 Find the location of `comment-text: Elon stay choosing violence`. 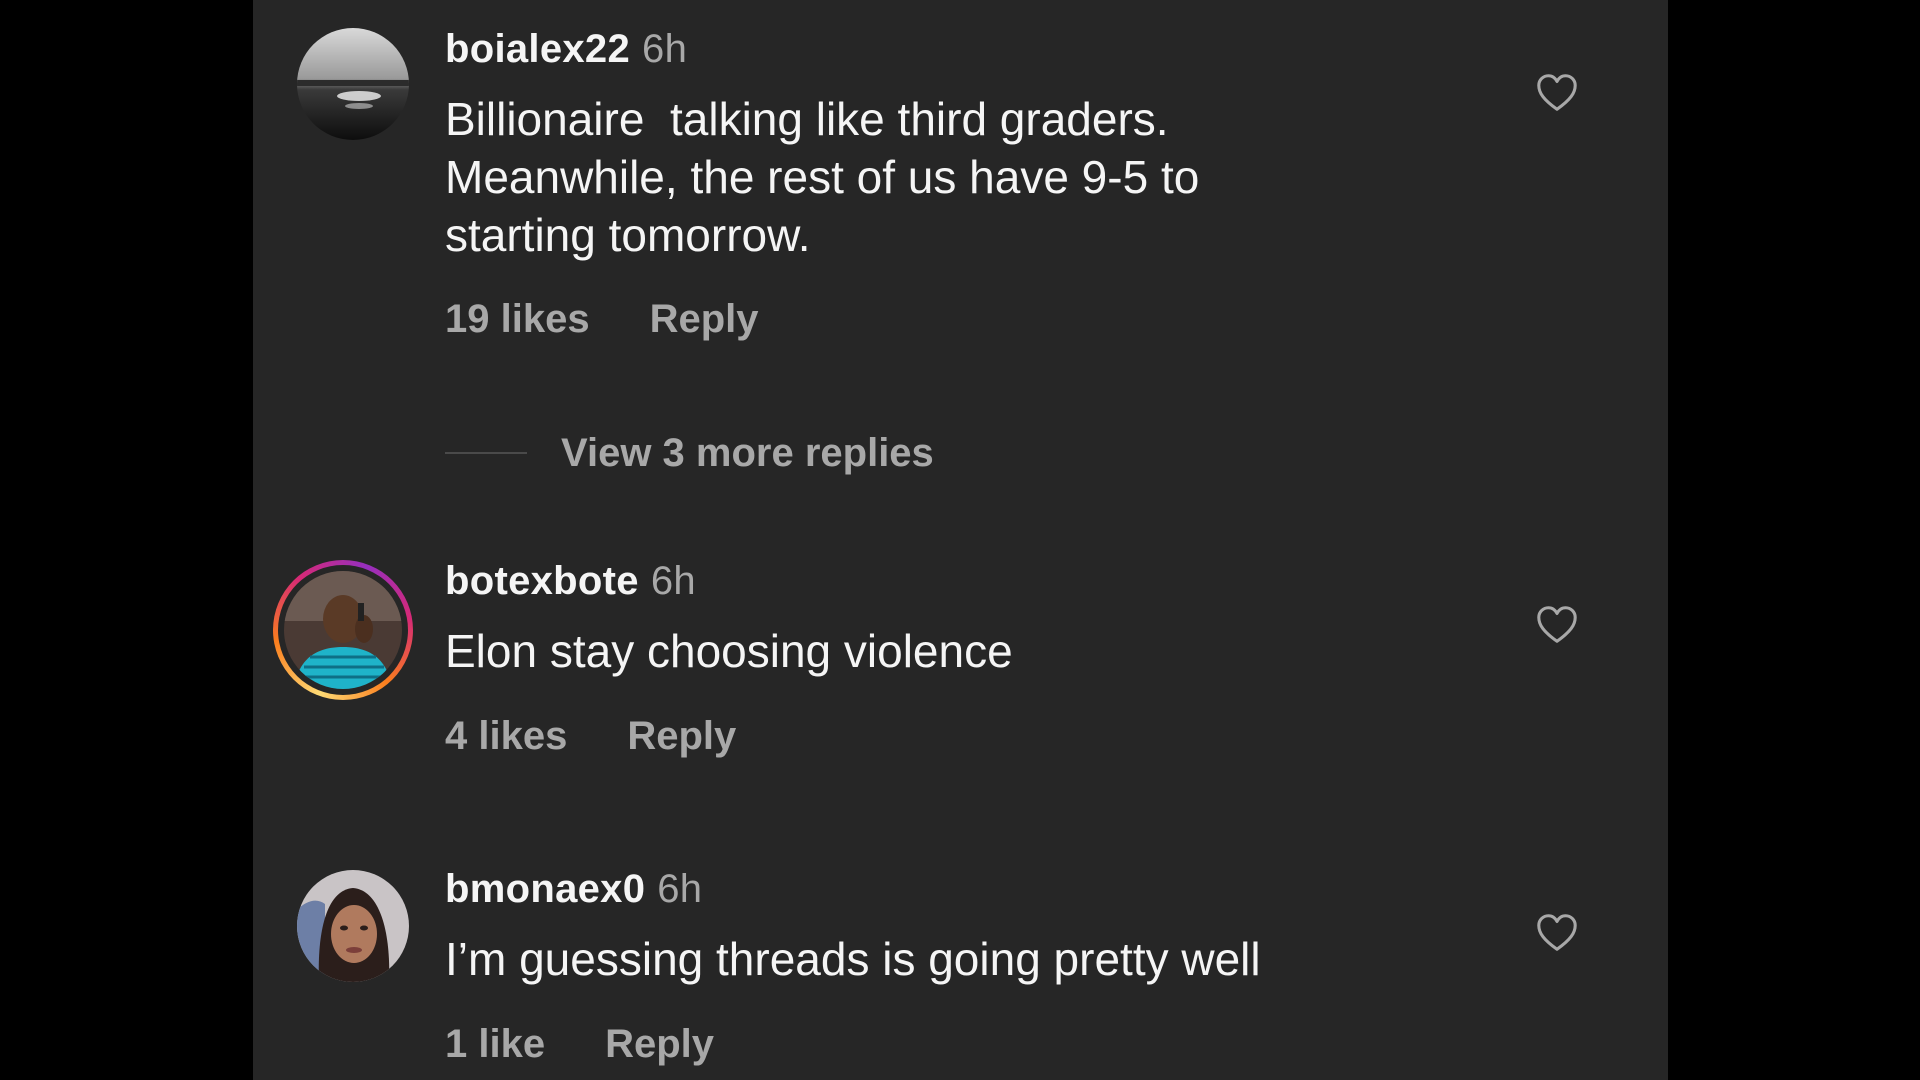

comment-text: Elon stay choosing violence is located at coordinates (729, 651).